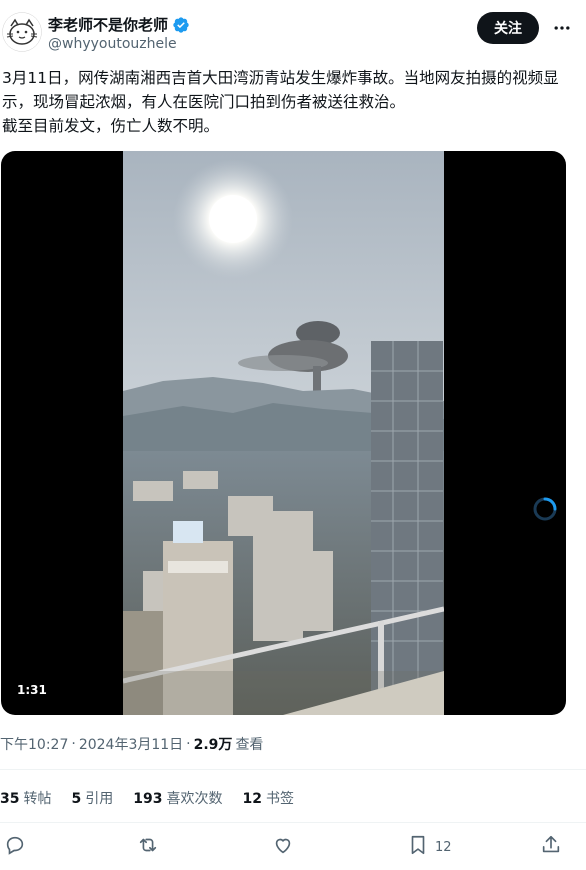 This screenshot has width=586, height=870. I want to click on views-count: 2.9万, so click(213, 745).